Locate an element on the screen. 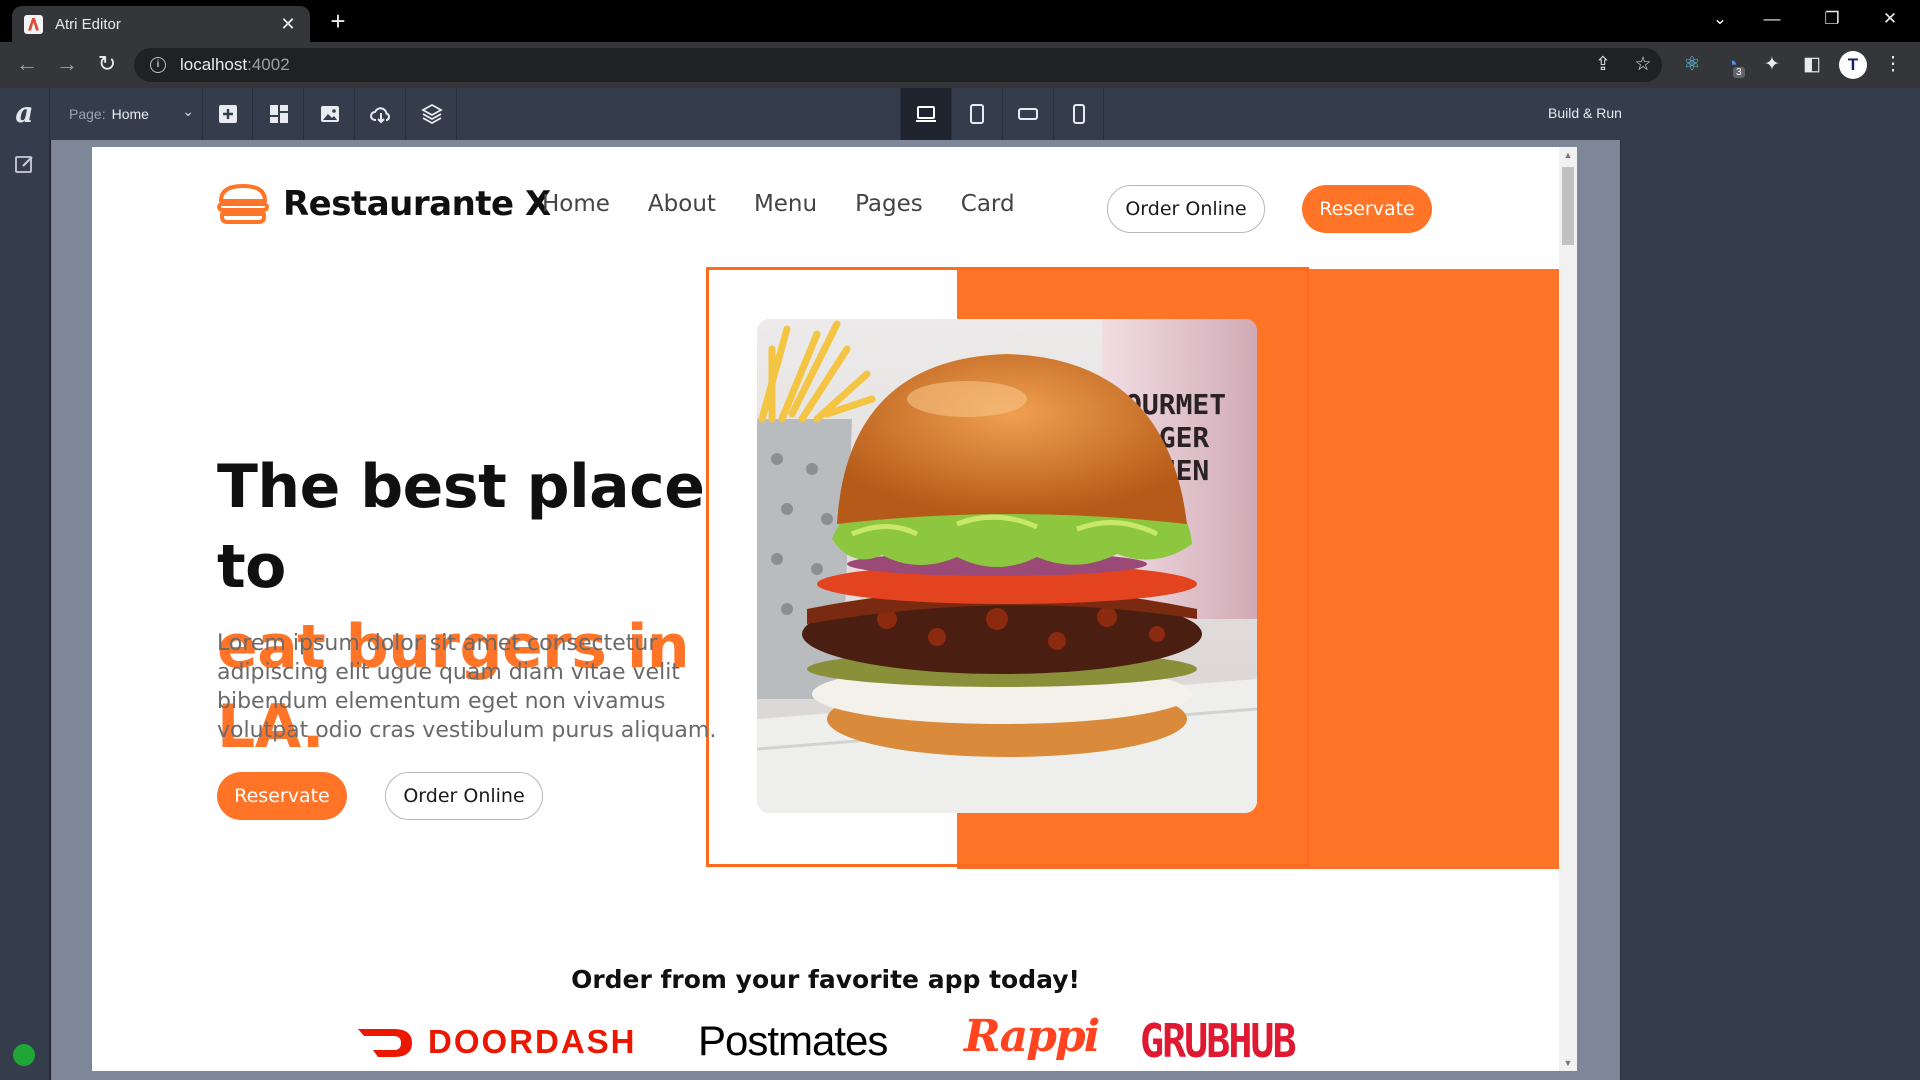 The image size is (1920, 1080). layers-button is located at coordinates (432, 114).